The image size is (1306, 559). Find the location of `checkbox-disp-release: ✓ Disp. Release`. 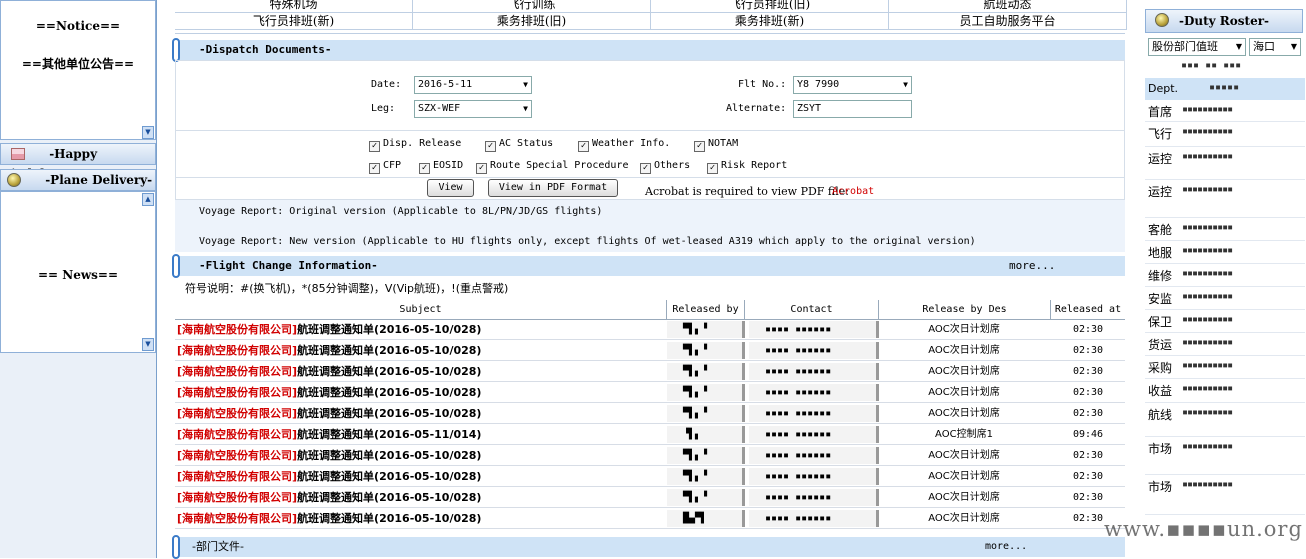

checkbox-disp-release: ✓ Disp. Release is located at coordinates (415, 144).